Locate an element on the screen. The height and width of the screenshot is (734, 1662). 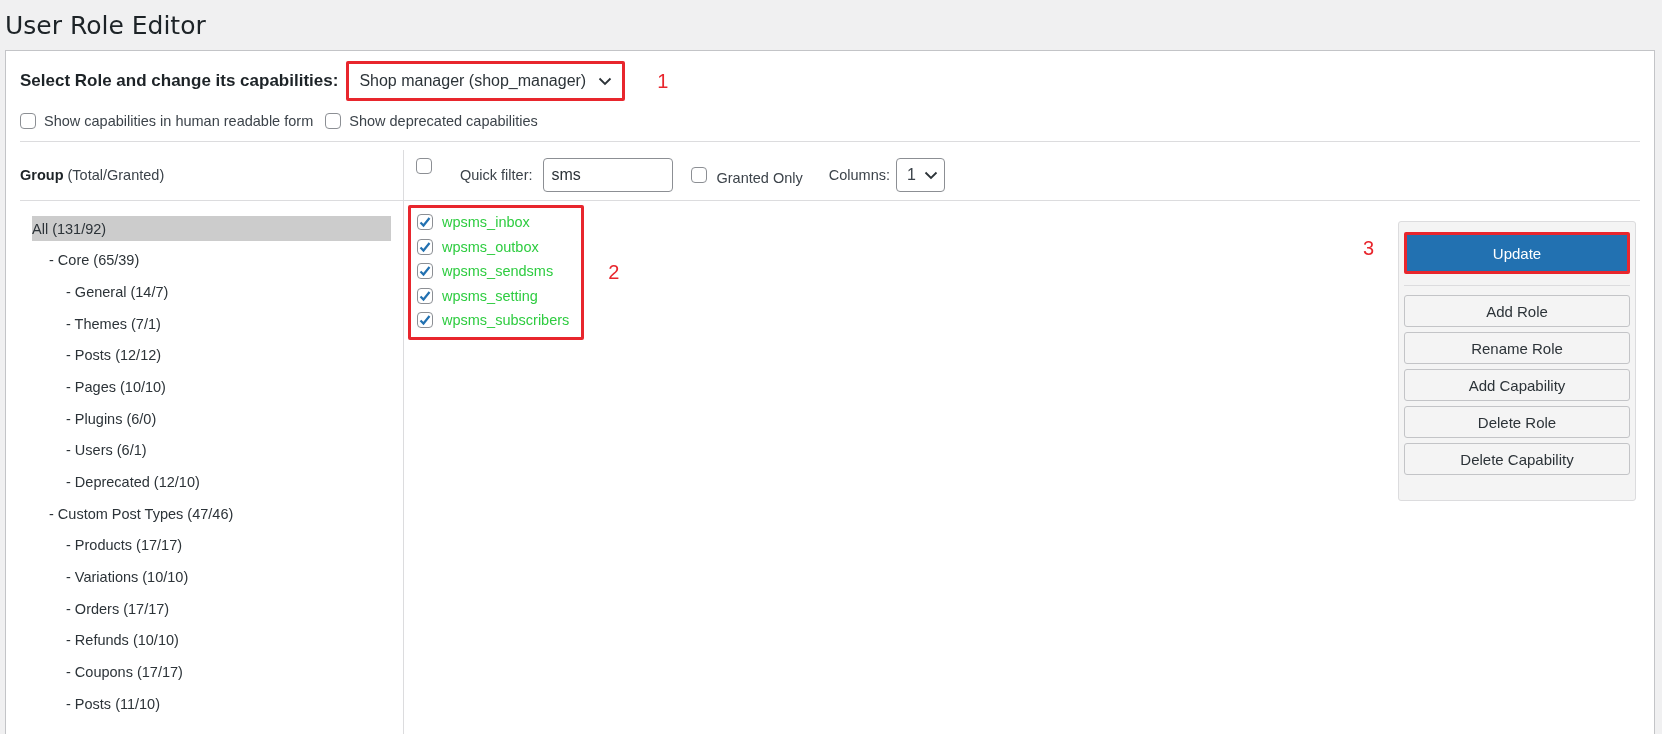
role-label: Select Role and change its capabilities: is located at coordinates (179, 81).